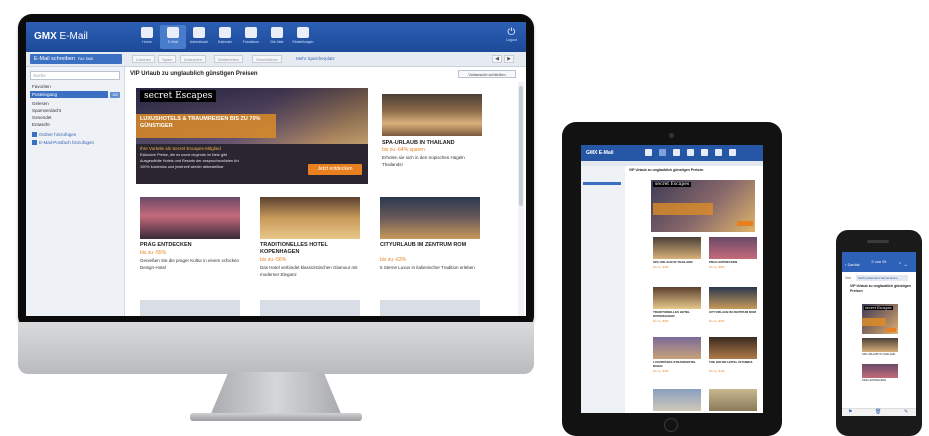 The width and height of the screenshot is (929, 436). Describe the element at coordinates (717, 371) in the screenshot. I see `offer-price: bis zu -51%` at that location.